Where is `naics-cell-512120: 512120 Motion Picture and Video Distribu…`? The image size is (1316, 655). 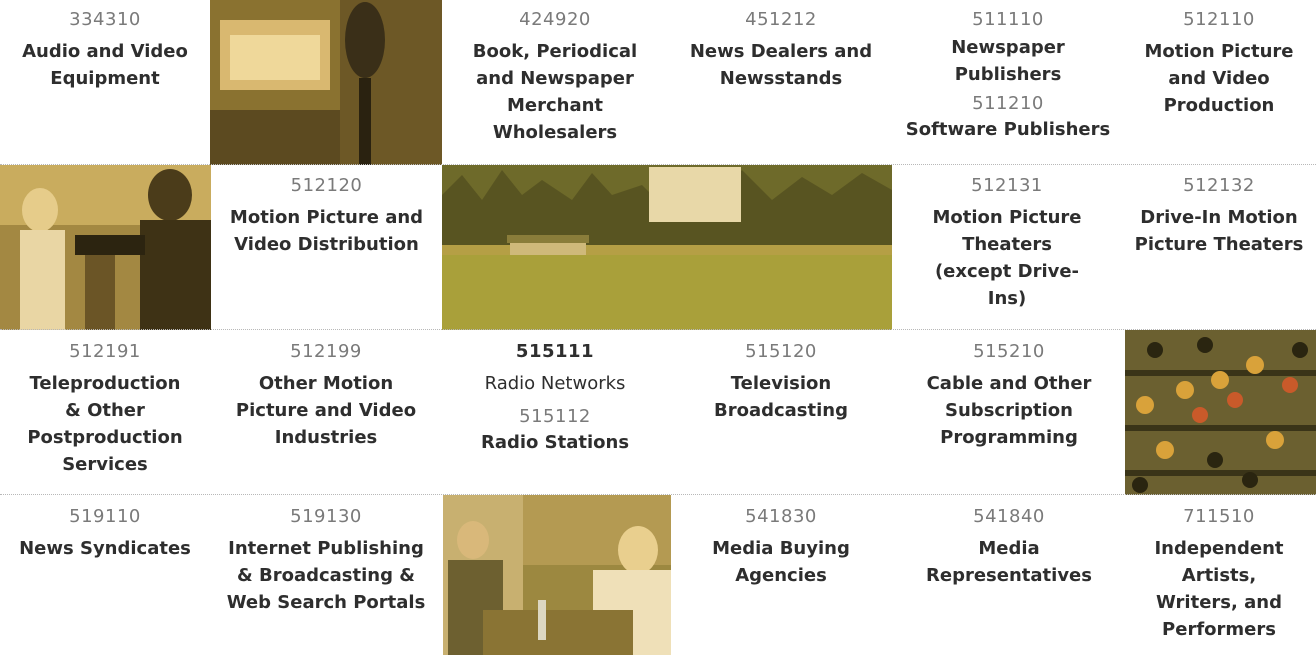
naics-cell-512120: 512120 Motion Picture and Video Distribu… is located at coordinates (326, 216).